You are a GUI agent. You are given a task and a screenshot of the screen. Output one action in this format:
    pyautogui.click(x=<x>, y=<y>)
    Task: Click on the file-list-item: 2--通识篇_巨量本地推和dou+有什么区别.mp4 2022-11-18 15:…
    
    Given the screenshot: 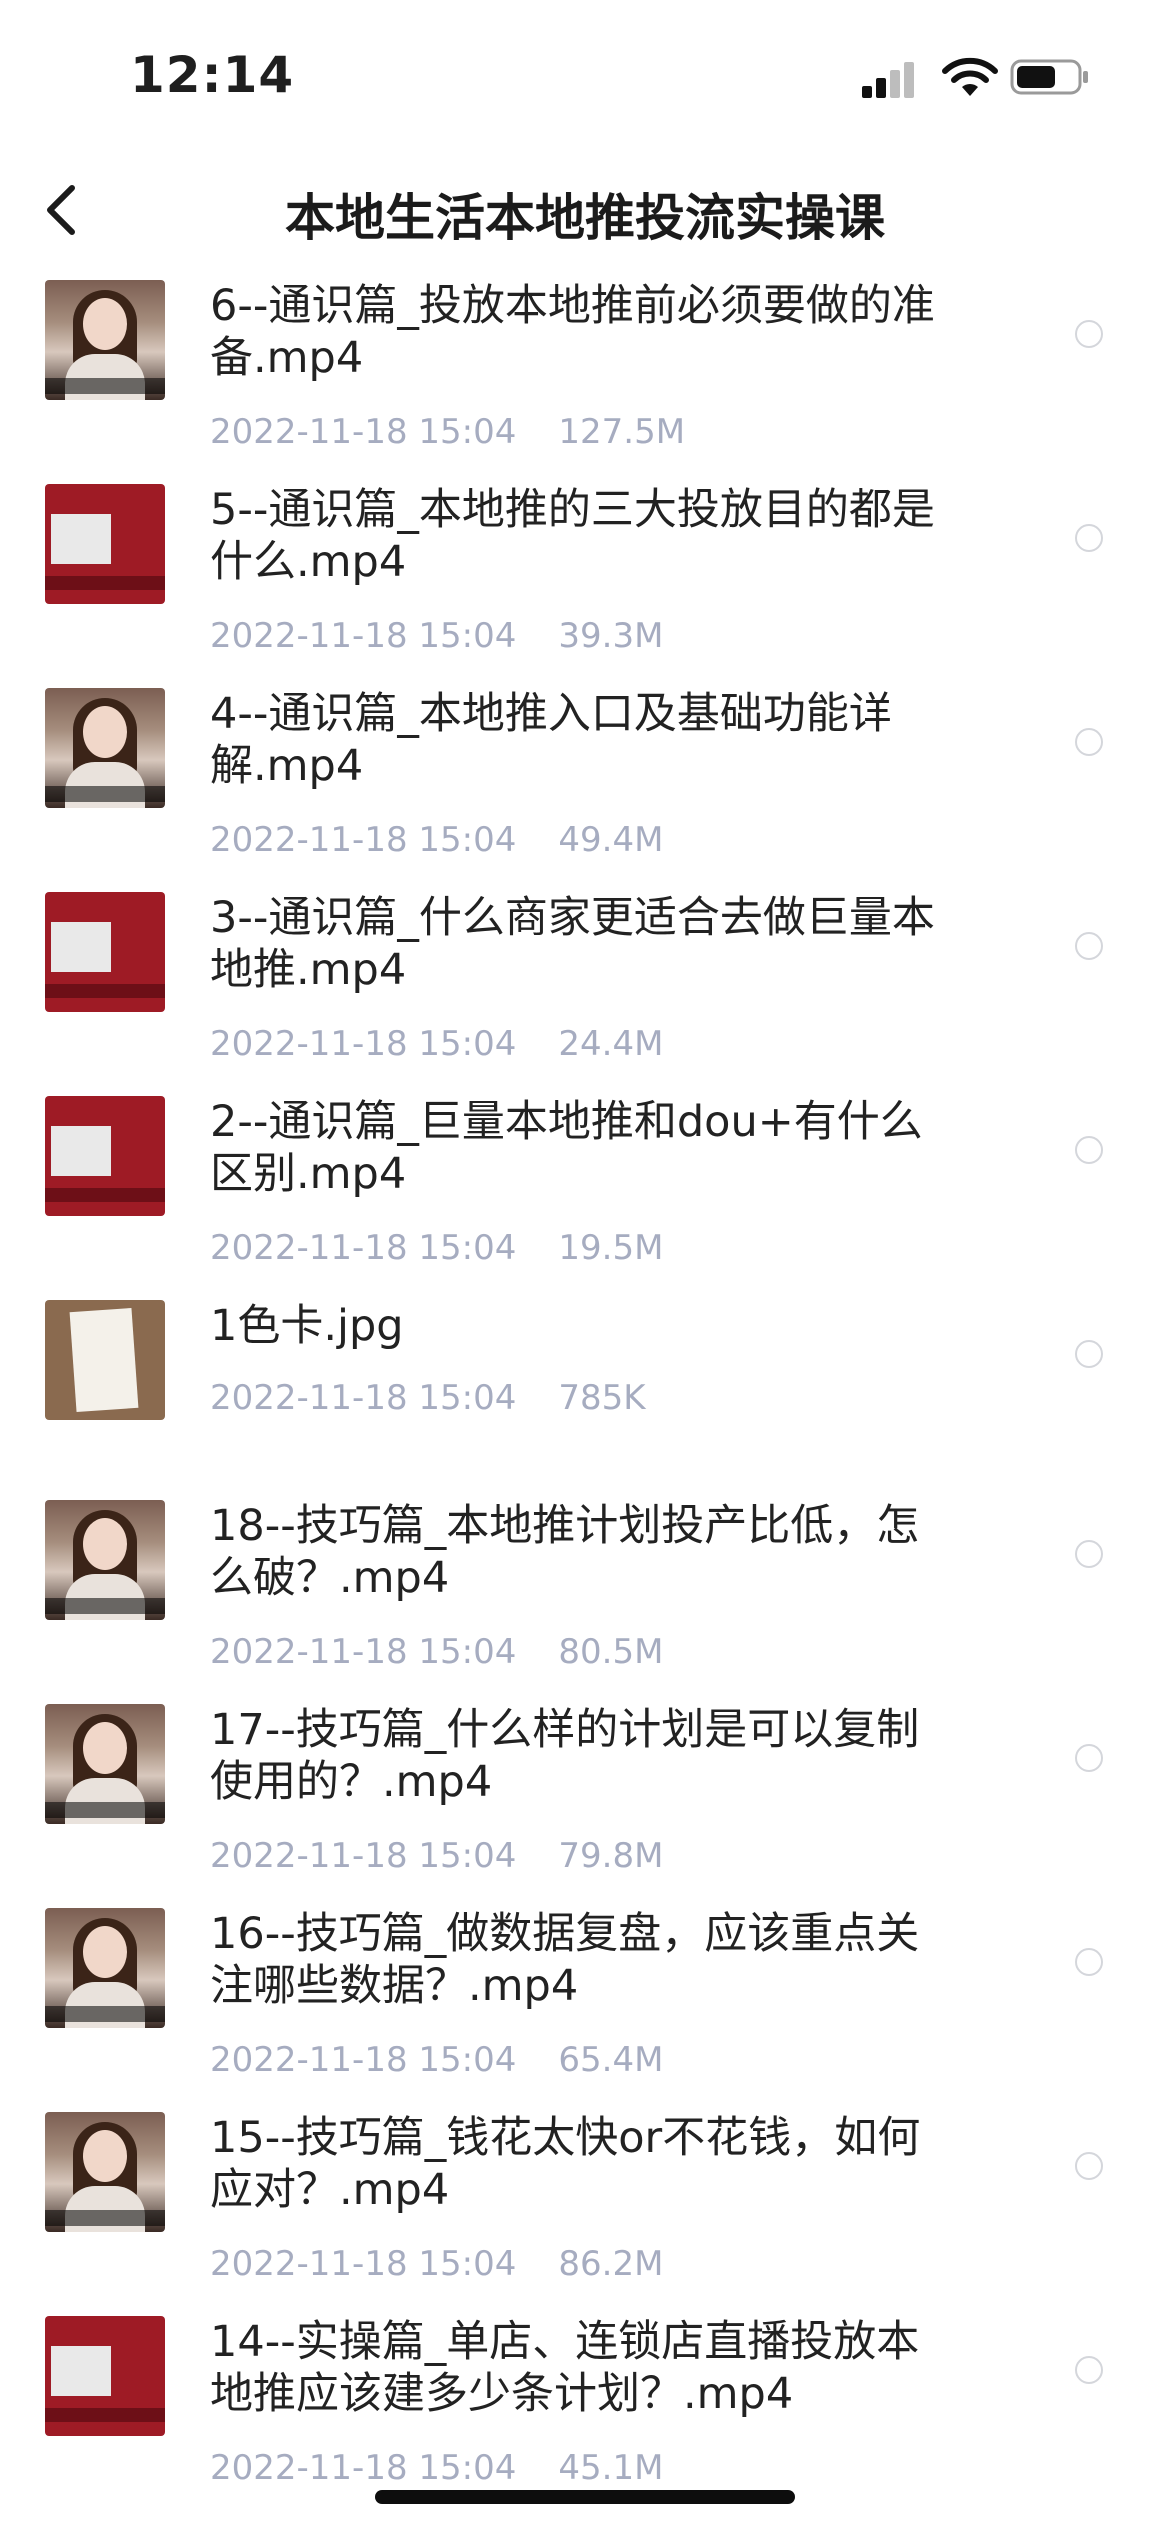 What is the action you would take?
    pyautogui.click(x=585, y=1190)
    